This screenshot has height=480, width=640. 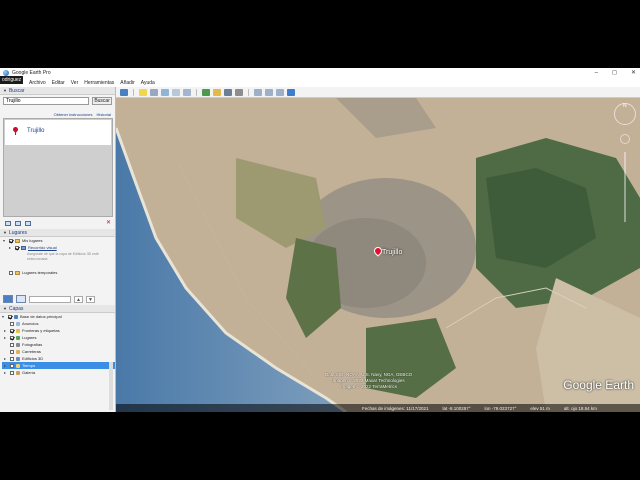 I want to click on layer-item: ▾ Base de datos principal, so click(x=58, y=316).